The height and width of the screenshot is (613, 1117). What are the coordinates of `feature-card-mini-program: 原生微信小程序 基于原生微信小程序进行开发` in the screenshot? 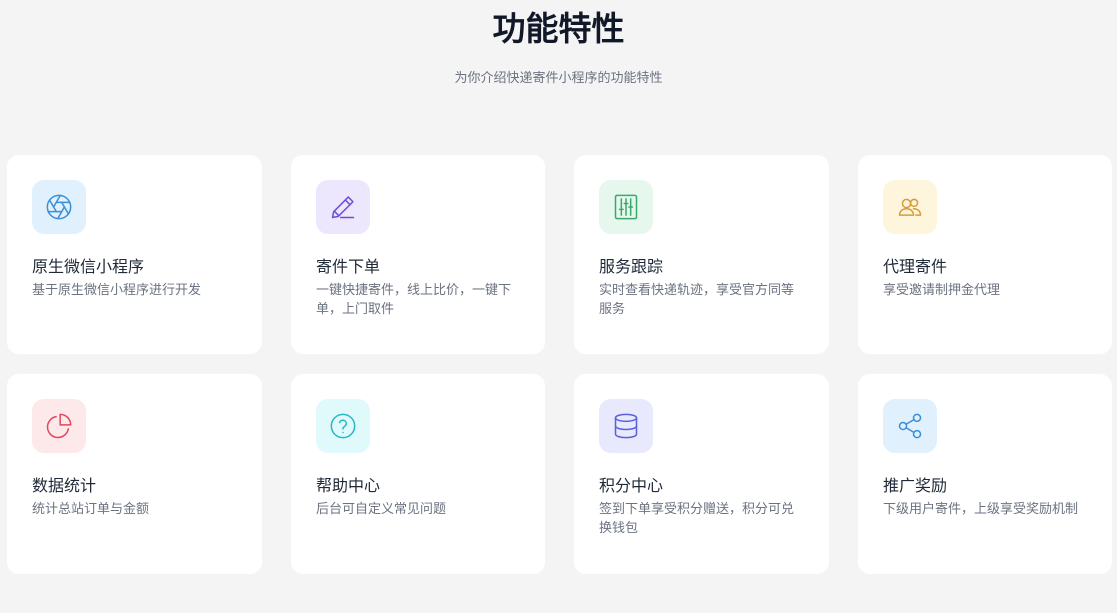 It's located at (134, 254).